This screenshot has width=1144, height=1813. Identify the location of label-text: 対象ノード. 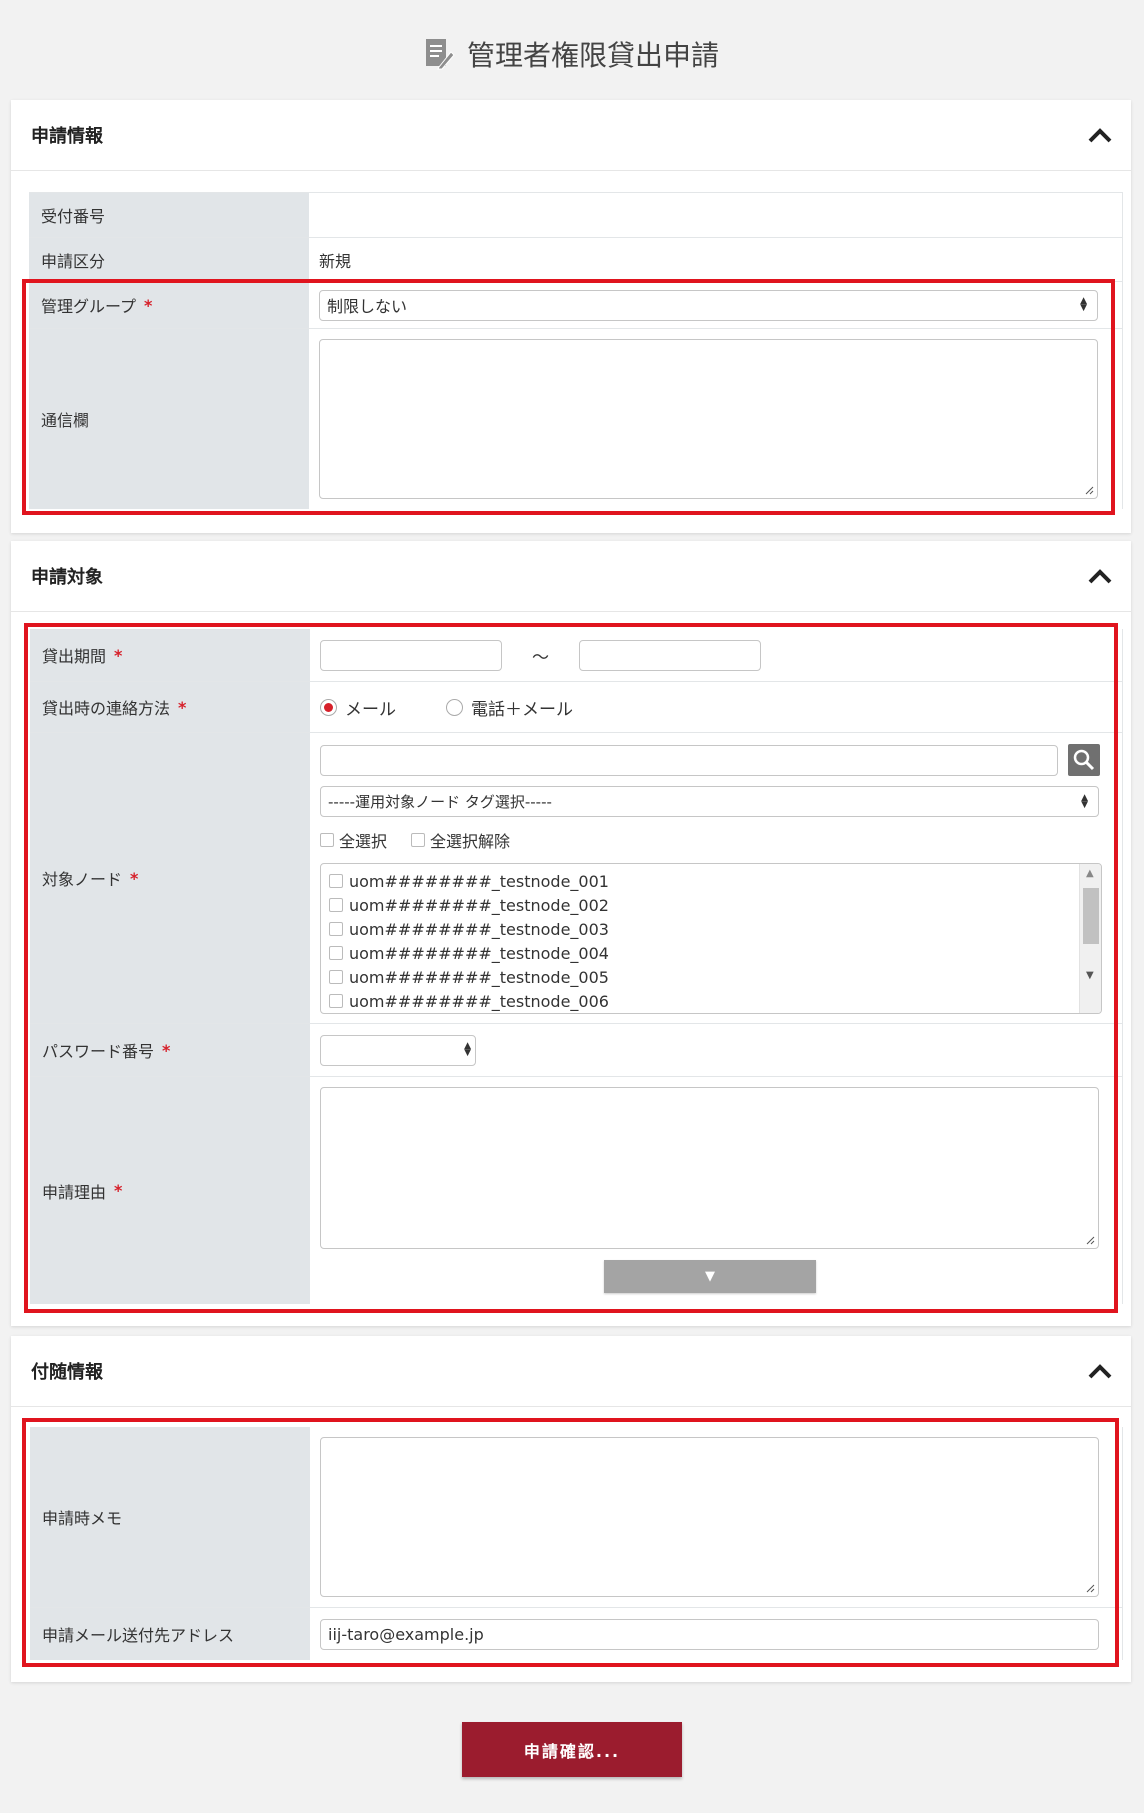
(82, 879).